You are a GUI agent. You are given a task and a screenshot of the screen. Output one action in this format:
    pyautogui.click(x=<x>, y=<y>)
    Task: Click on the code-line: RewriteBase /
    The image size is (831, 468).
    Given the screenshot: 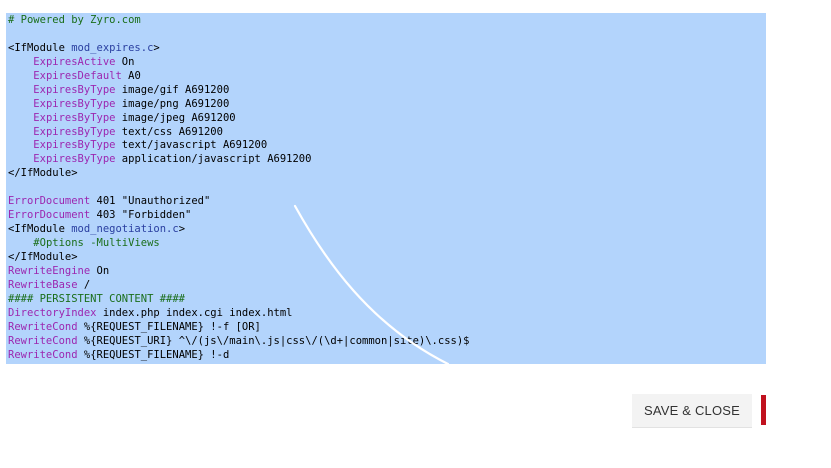 What is the action you would take?
    pyautogui.click(x=238, y=286)
    